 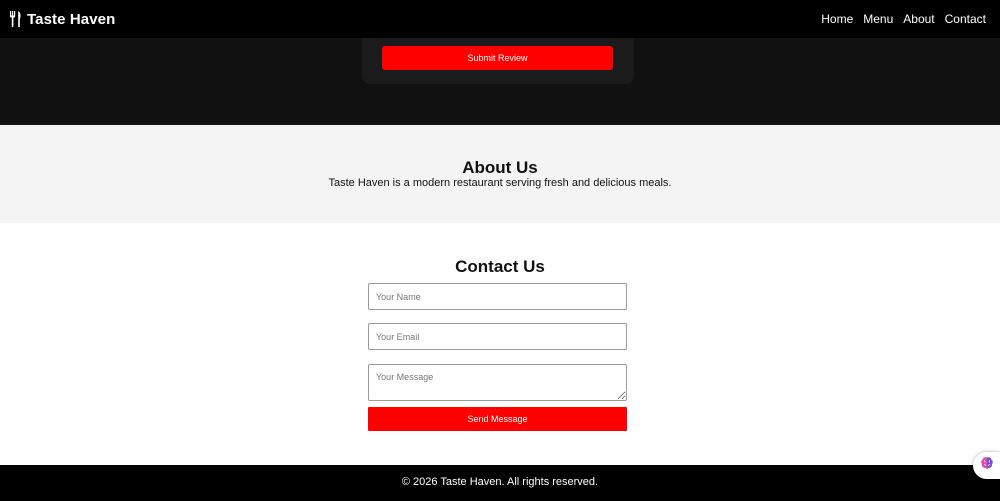 I want to click on utensils-icon, so click(x=16, y=19).